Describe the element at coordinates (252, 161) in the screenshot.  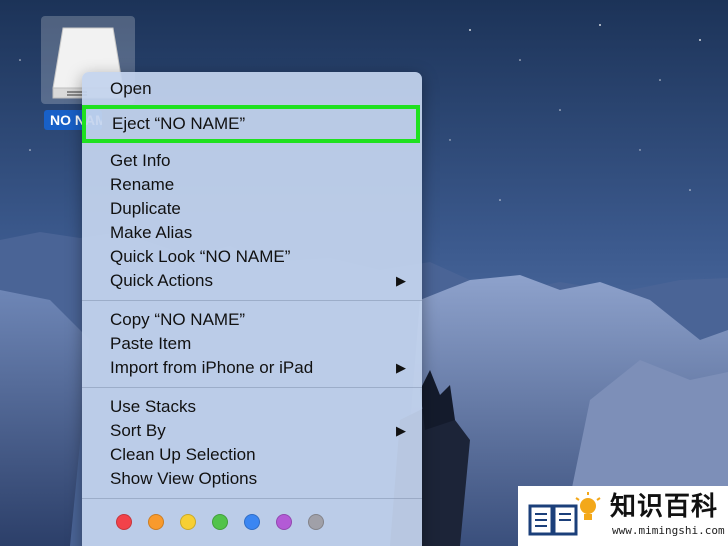
I see `menu-item-get-info: Get Info` at that location.